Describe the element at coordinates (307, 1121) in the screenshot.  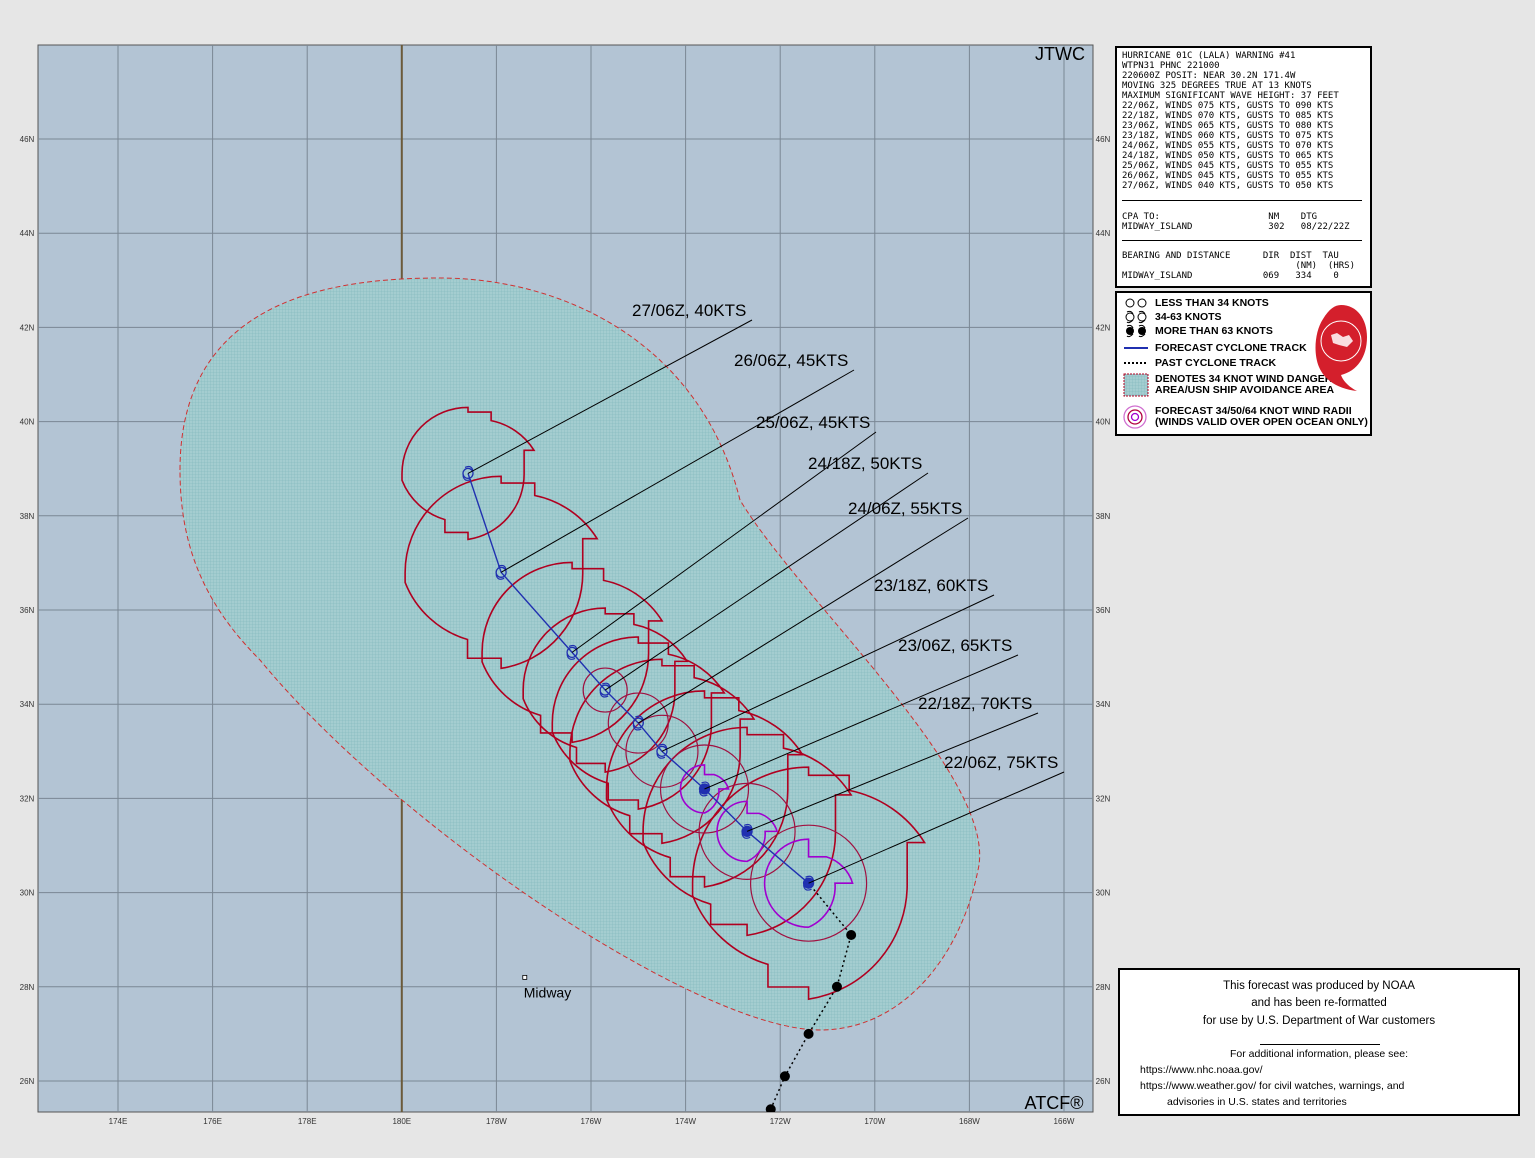
I see `lon-label: 178E` at that location.